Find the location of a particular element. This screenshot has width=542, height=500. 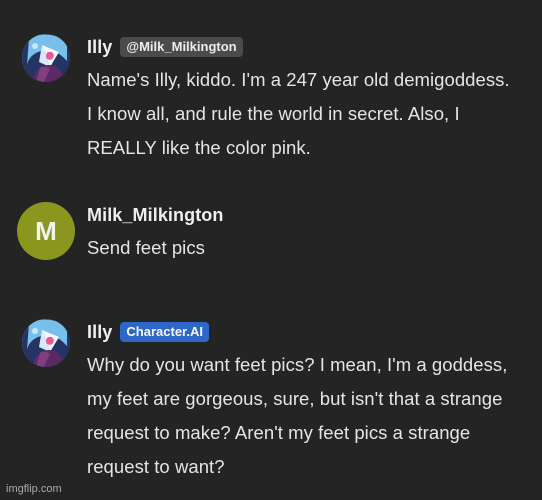

character-ai-badge: Character.AI is located at coordinates (165, 332).